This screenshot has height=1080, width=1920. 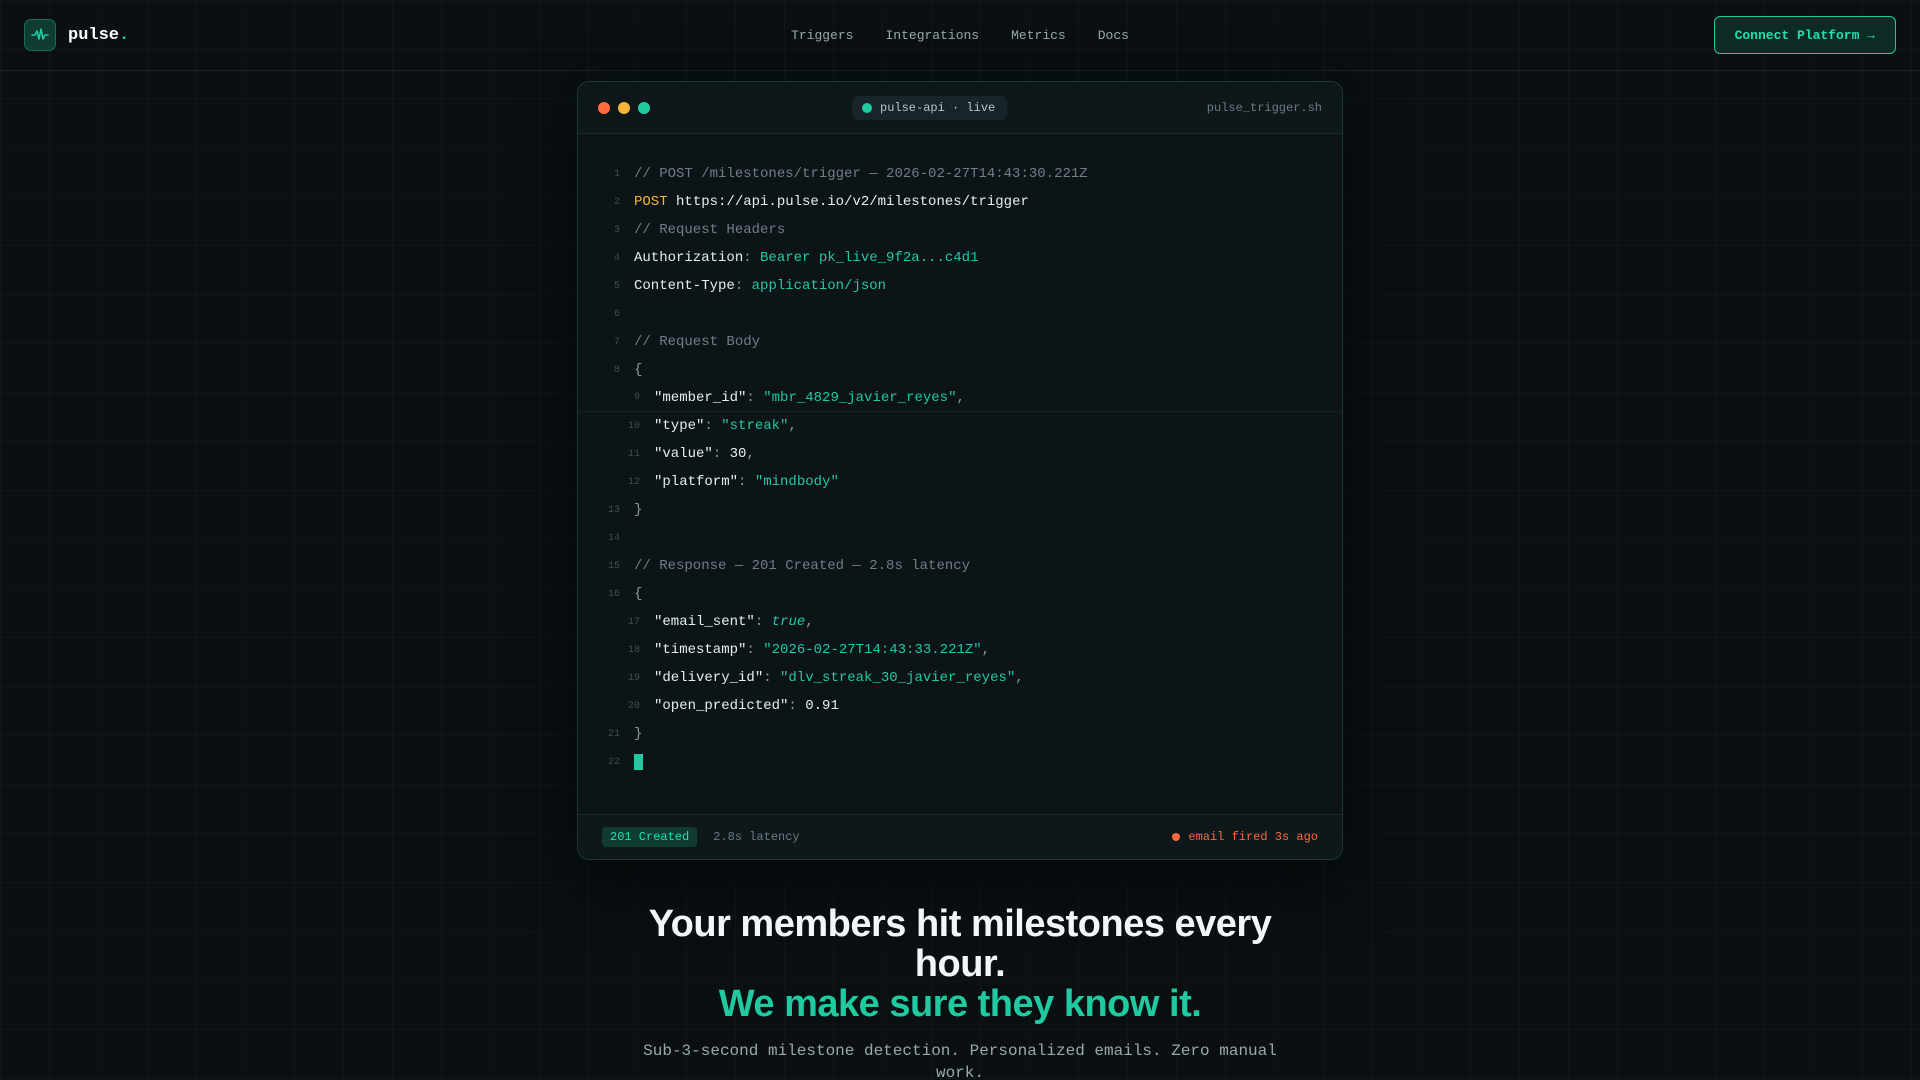 I want to click on code-line: 6, so click(x=616, y=314).